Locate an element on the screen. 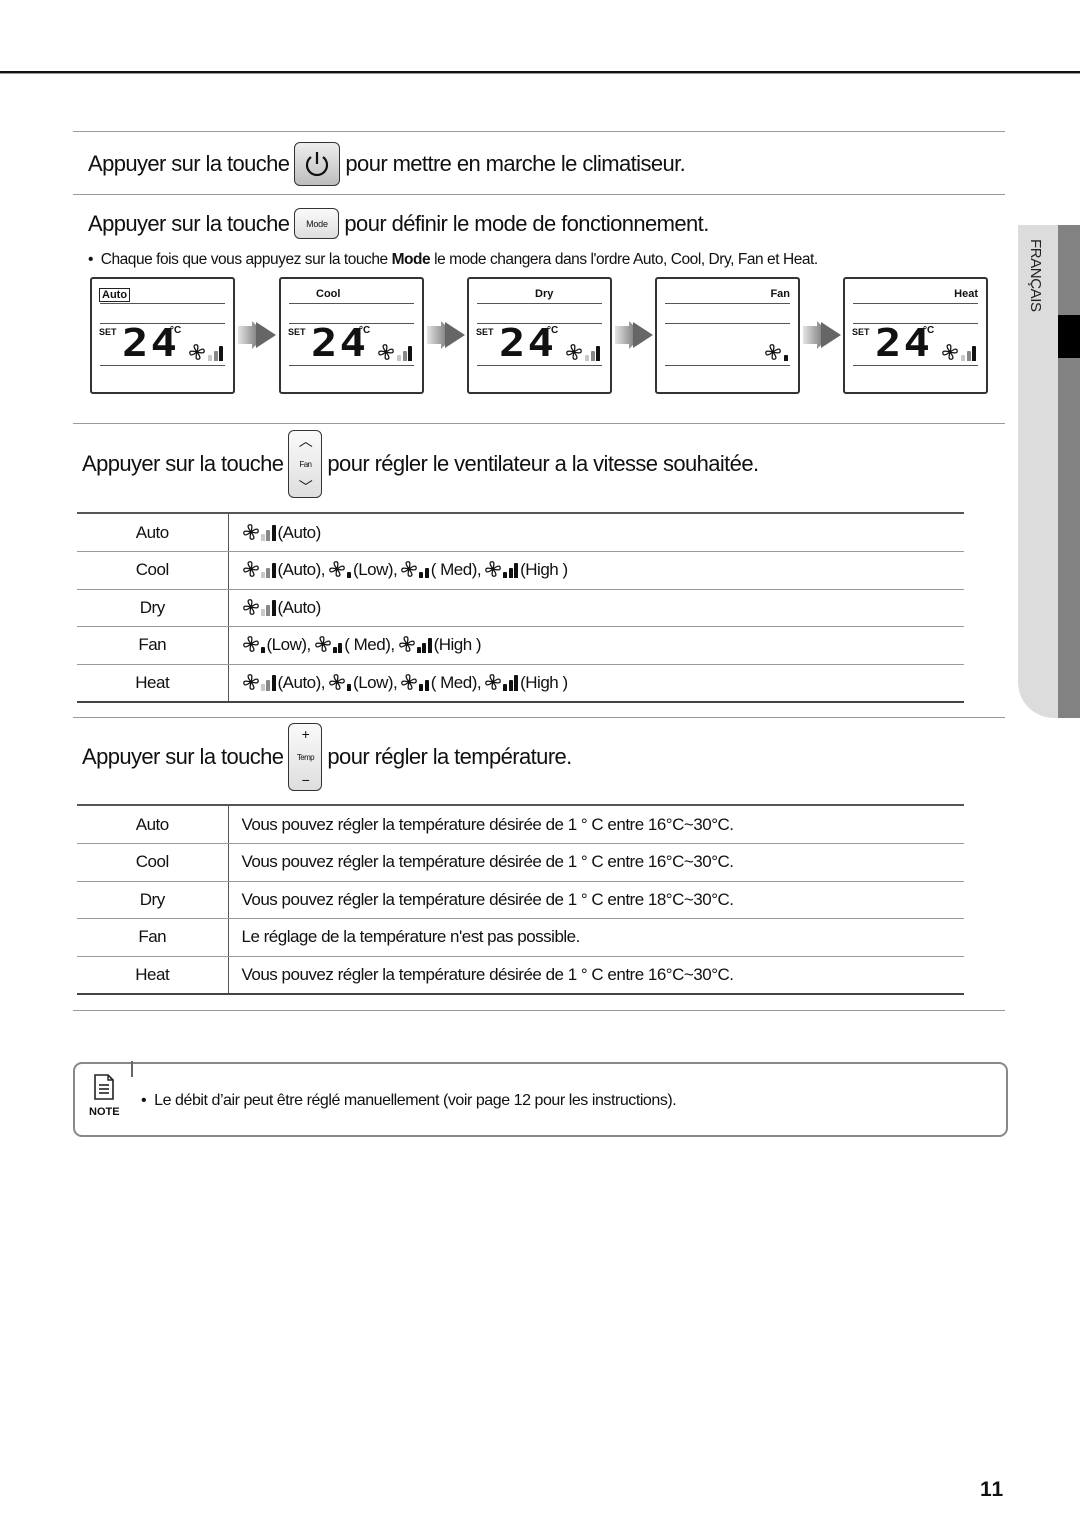 The height and width of the screenshot is (1532, 1080). mode-cell: Fan is located at coordinates (153, 937).